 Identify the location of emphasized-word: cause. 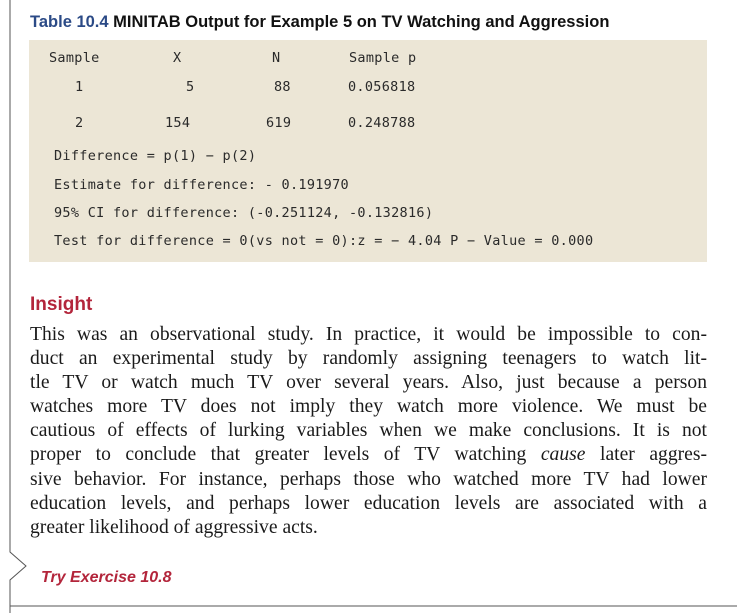
(563, 455).